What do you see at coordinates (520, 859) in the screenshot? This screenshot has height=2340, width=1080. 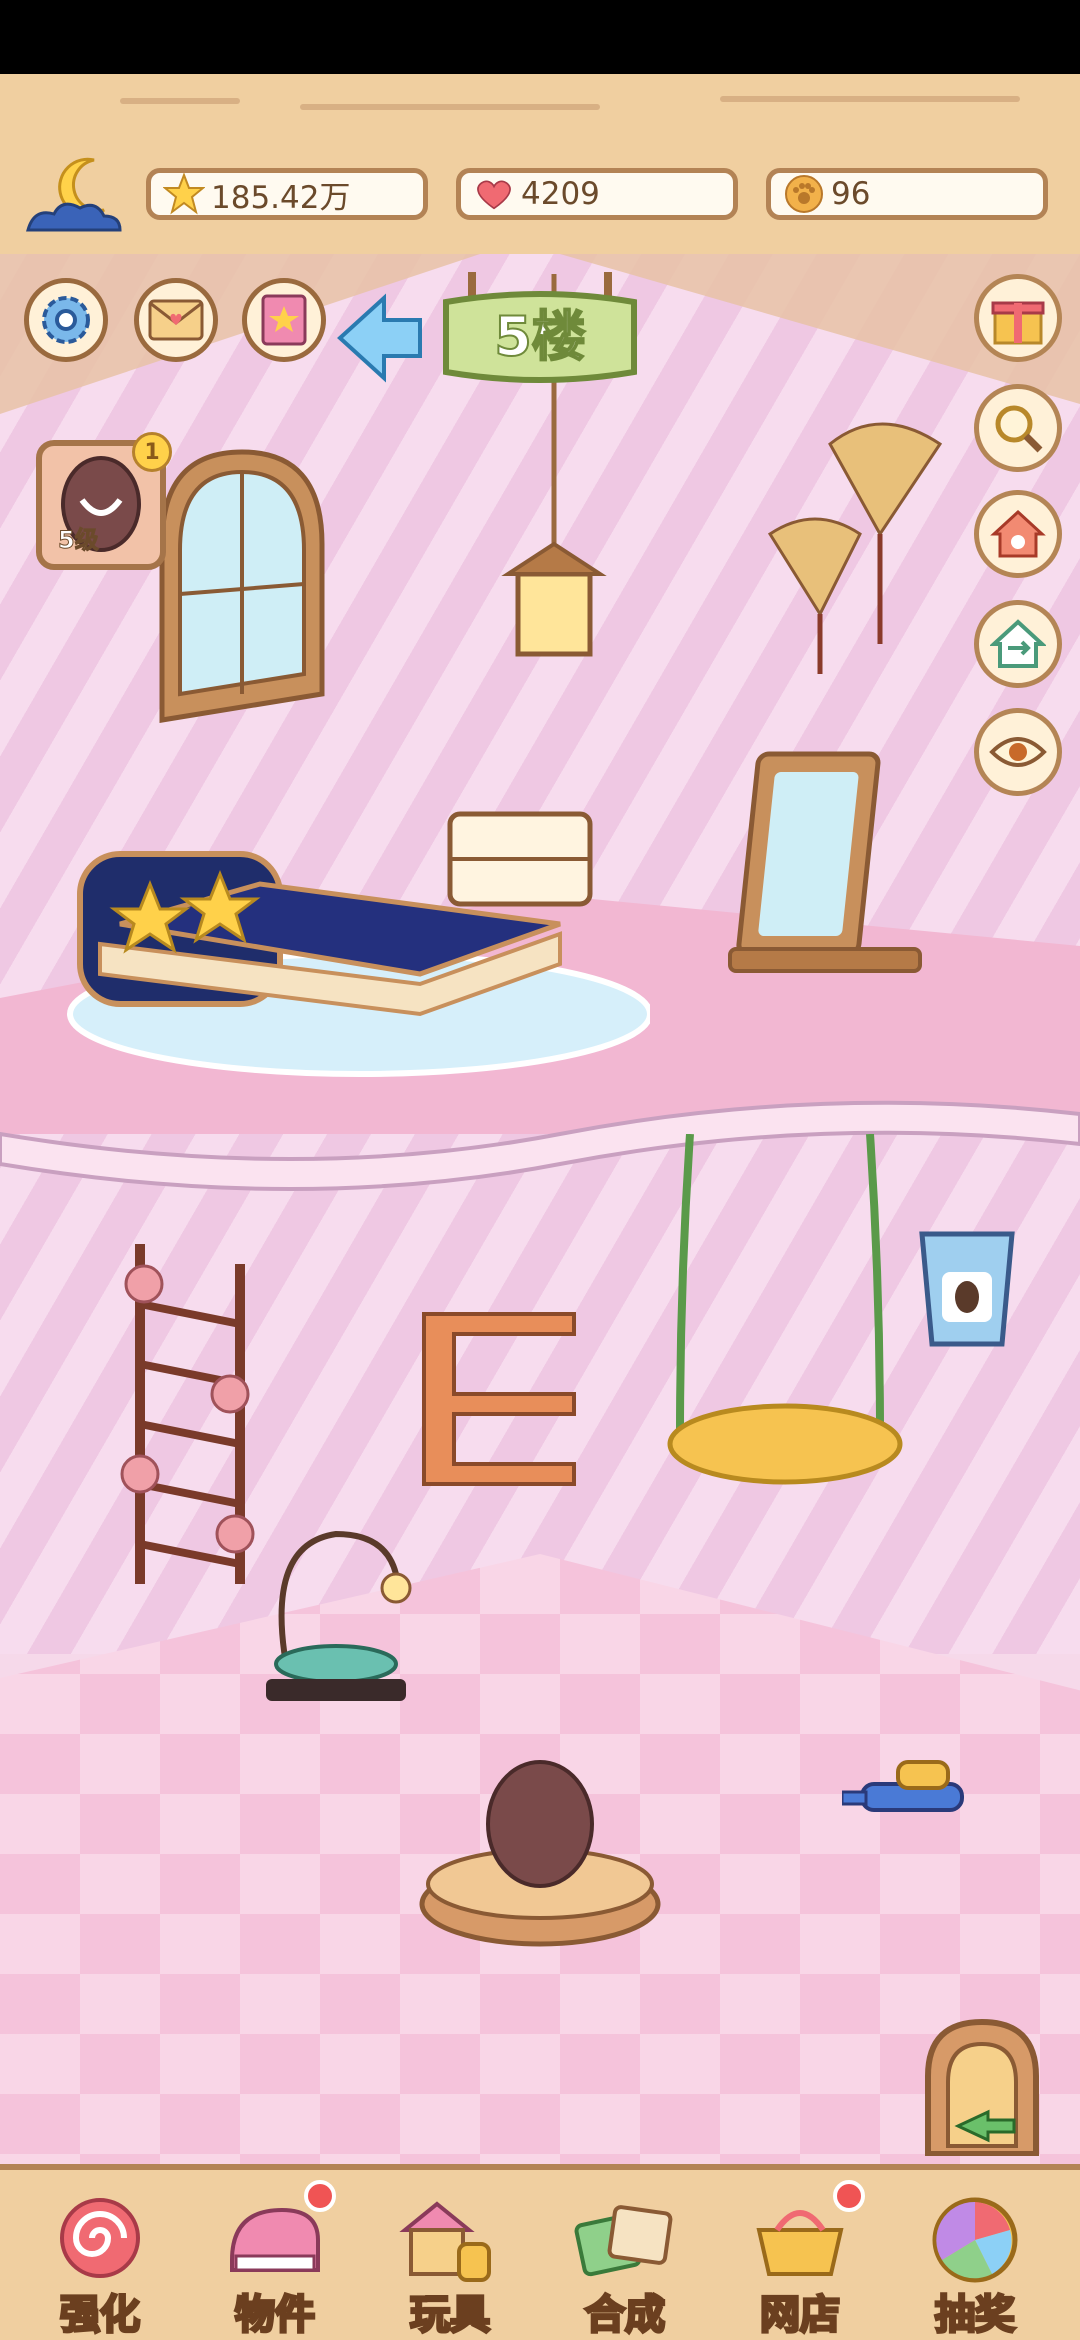 I see `nightstand` at bounding box center [520, 859].